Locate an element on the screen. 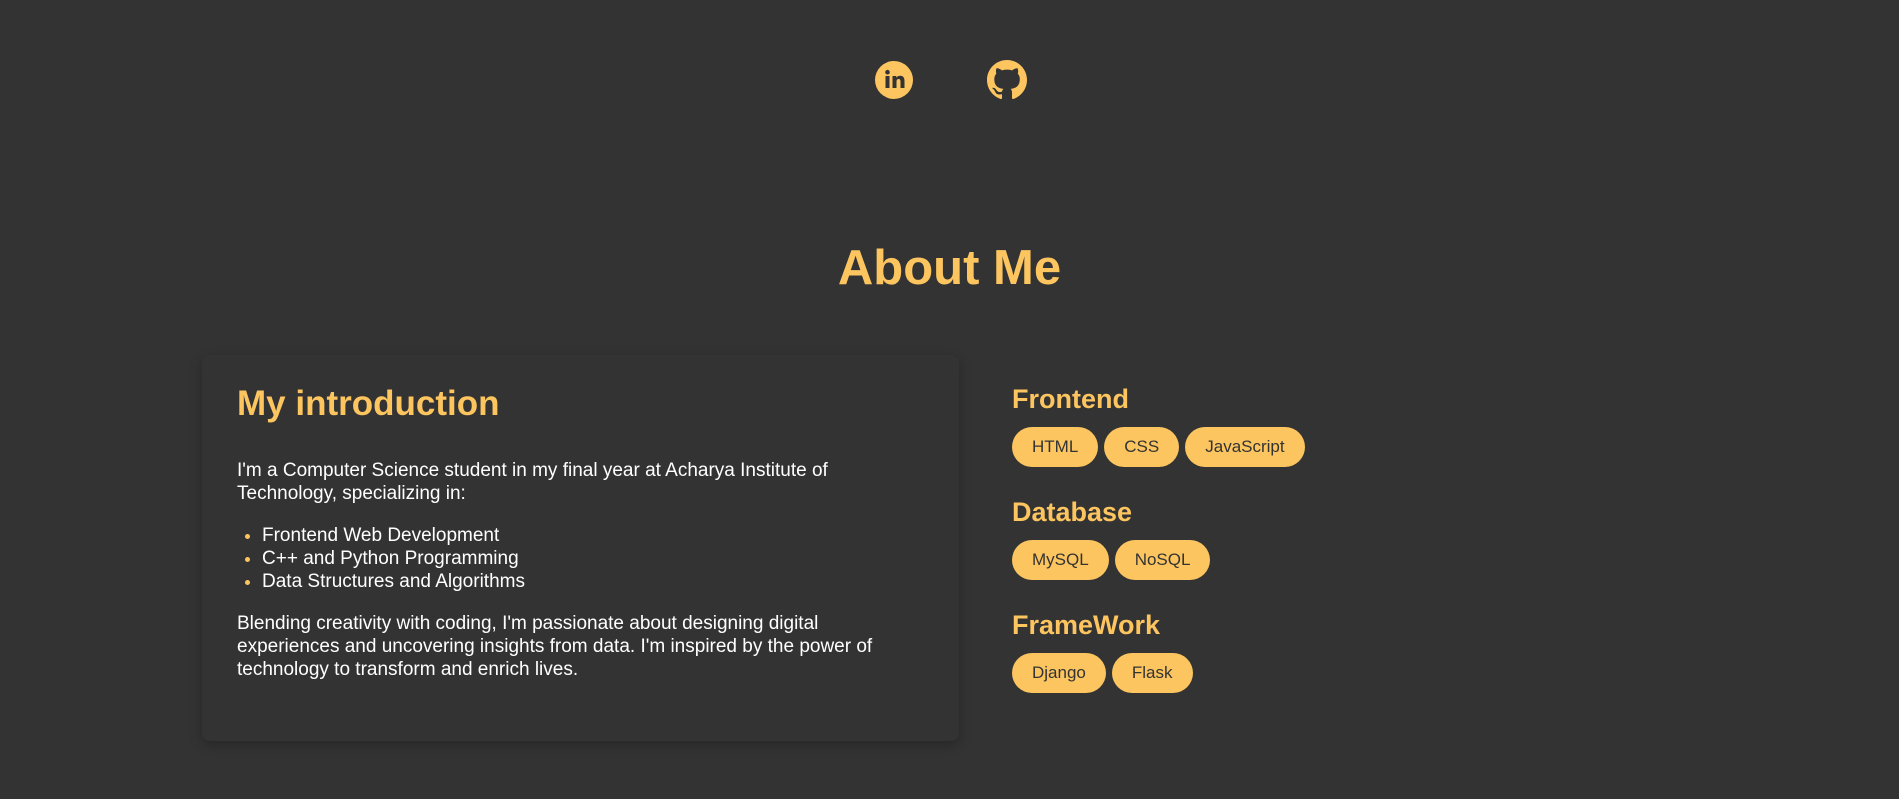 Image resolution: width=1899 pixels, height=799 pixels. skill-heading: FrameWork is located at coordinates (1086, 625).